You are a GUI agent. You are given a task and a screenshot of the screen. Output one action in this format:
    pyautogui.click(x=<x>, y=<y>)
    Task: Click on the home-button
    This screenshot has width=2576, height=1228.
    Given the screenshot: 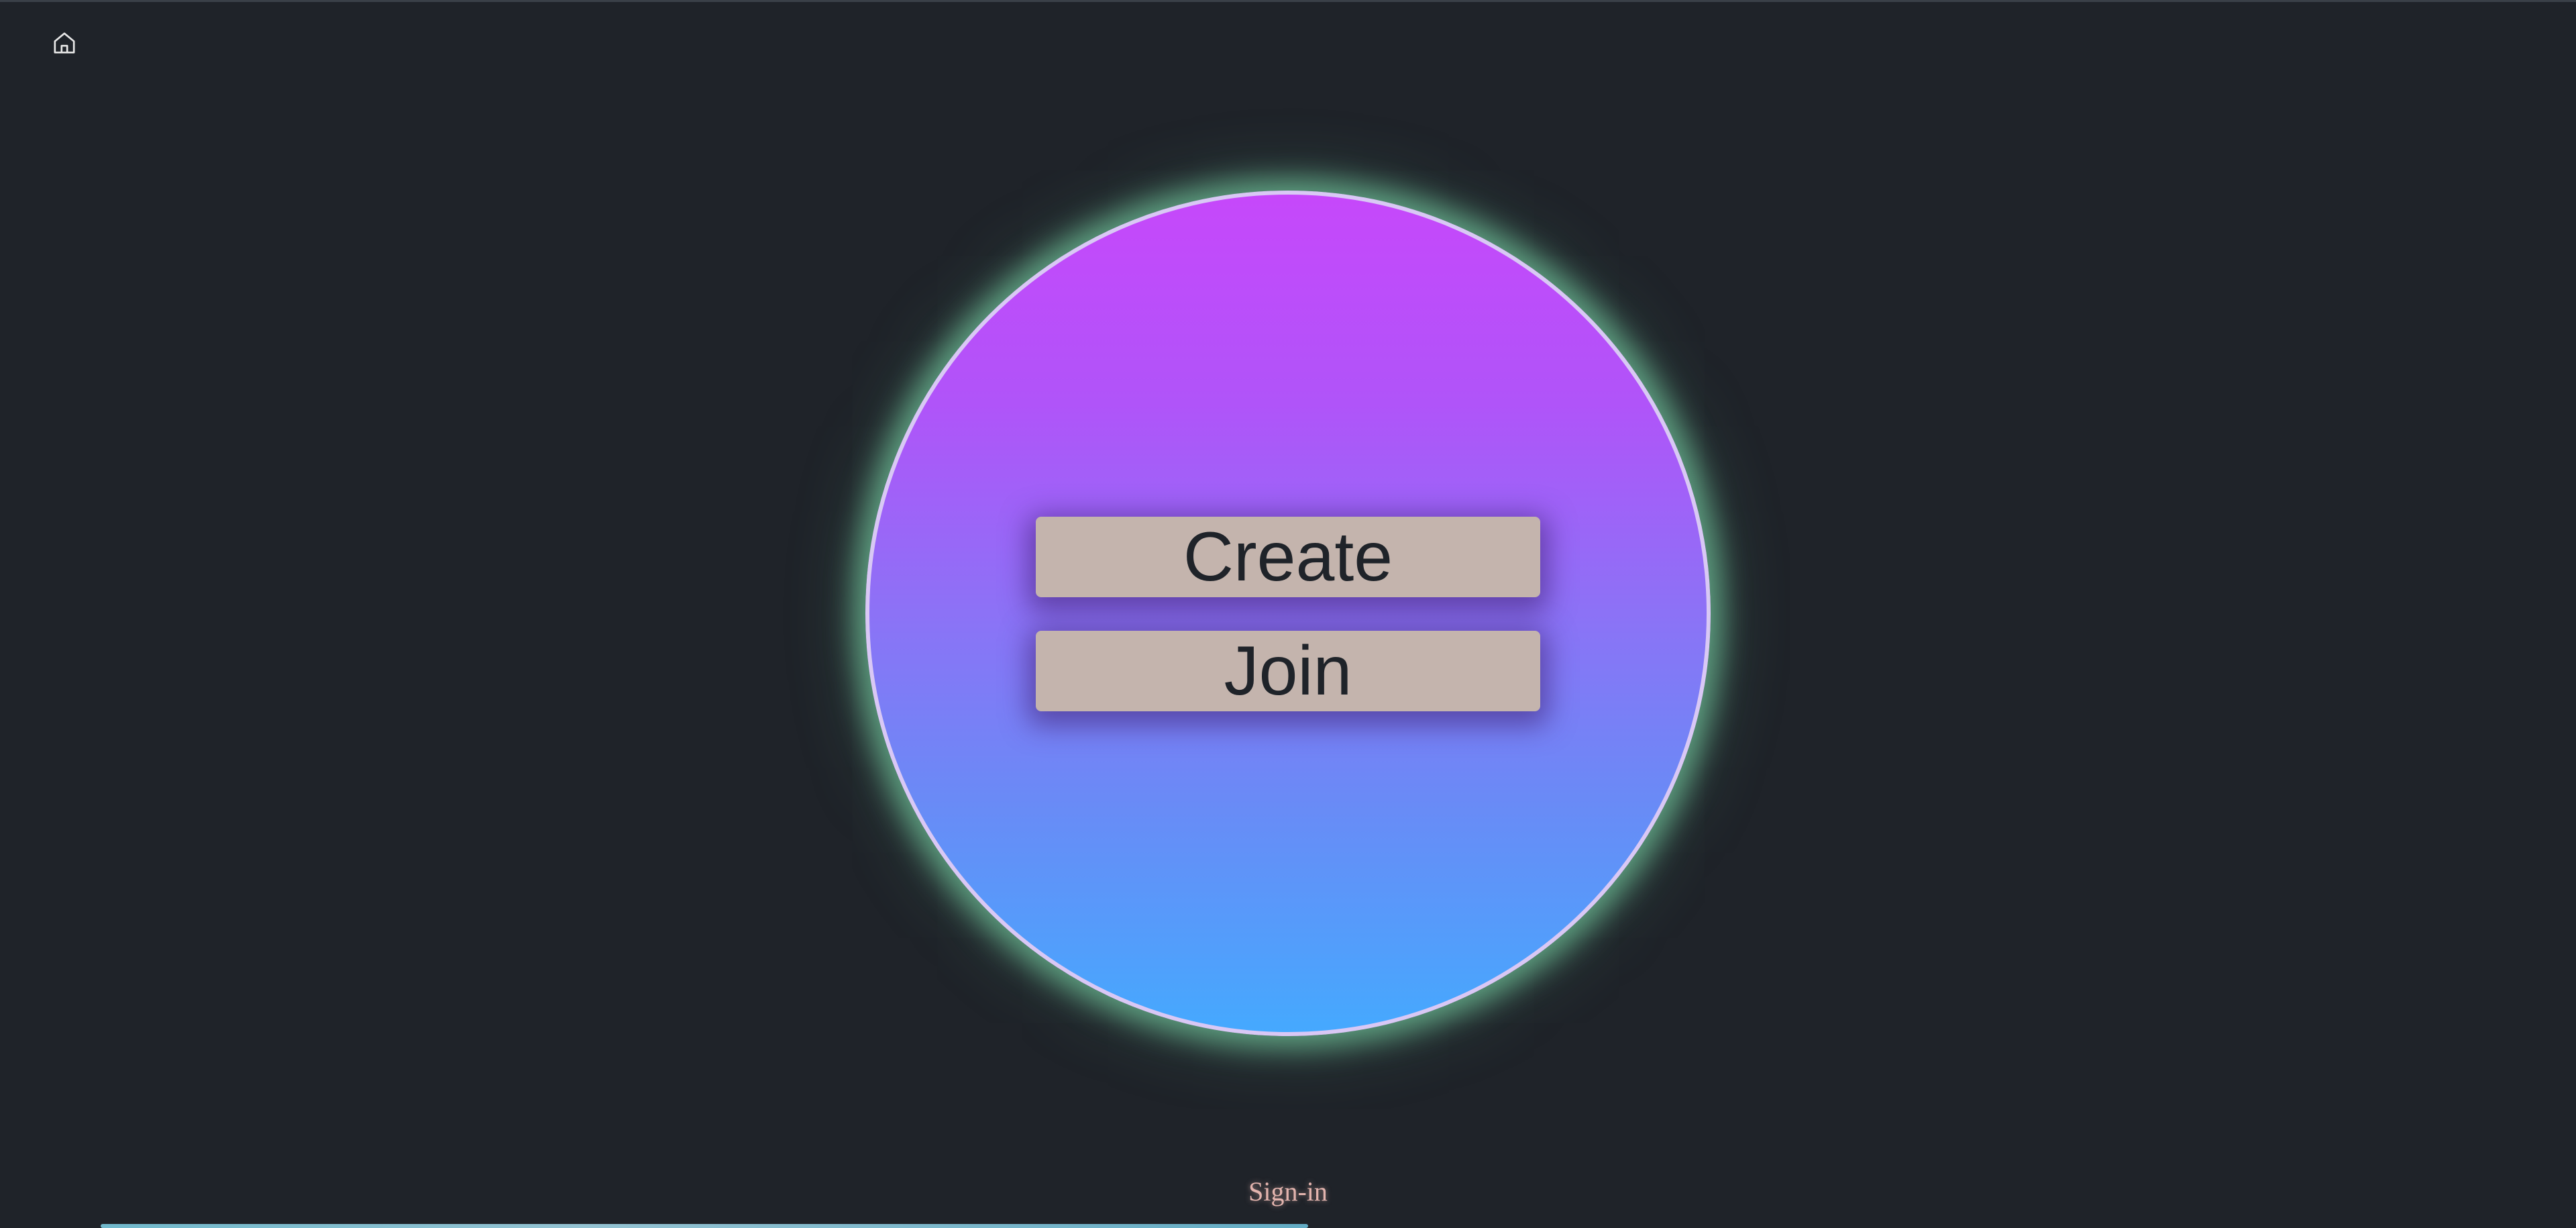 What is the action you would take?
    pyautogui.click(x=64, y=44)
    